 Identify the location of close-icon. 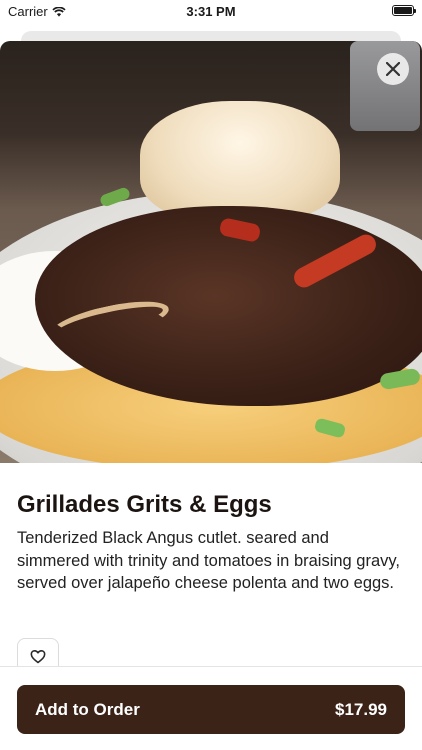
(393, 69).